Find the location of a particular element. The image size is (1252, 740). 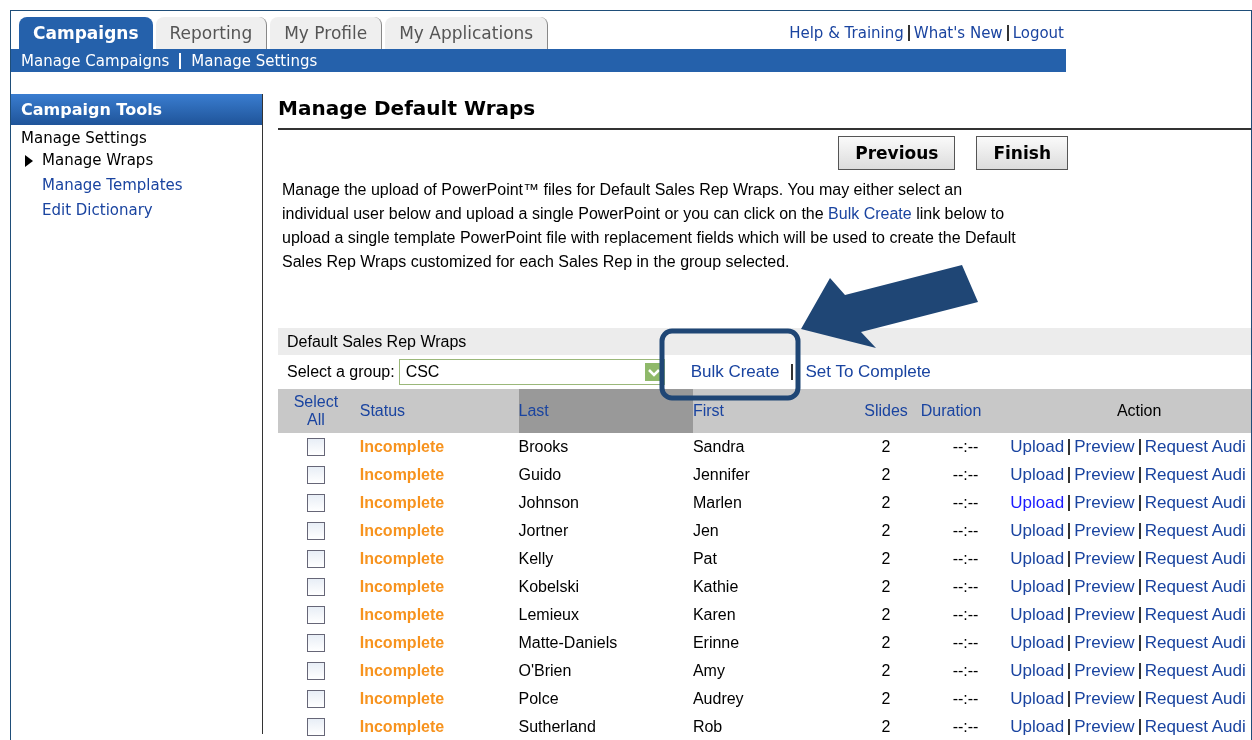

column-header: Action is located at coordinates (1139, 410).